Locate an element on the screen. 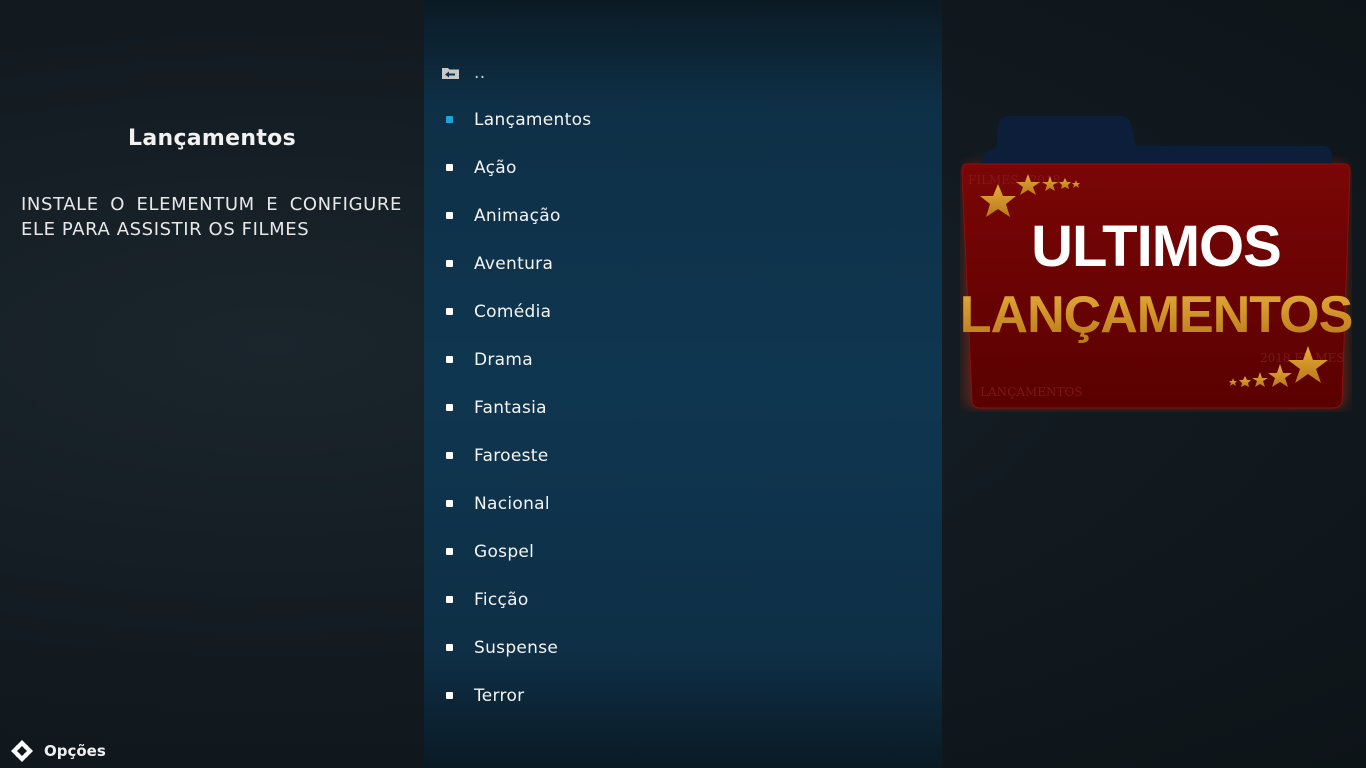 Image resolution: width=1366 pixels, height=768 pixels. selected-bullet-icon is located at coordinates (449, 119).